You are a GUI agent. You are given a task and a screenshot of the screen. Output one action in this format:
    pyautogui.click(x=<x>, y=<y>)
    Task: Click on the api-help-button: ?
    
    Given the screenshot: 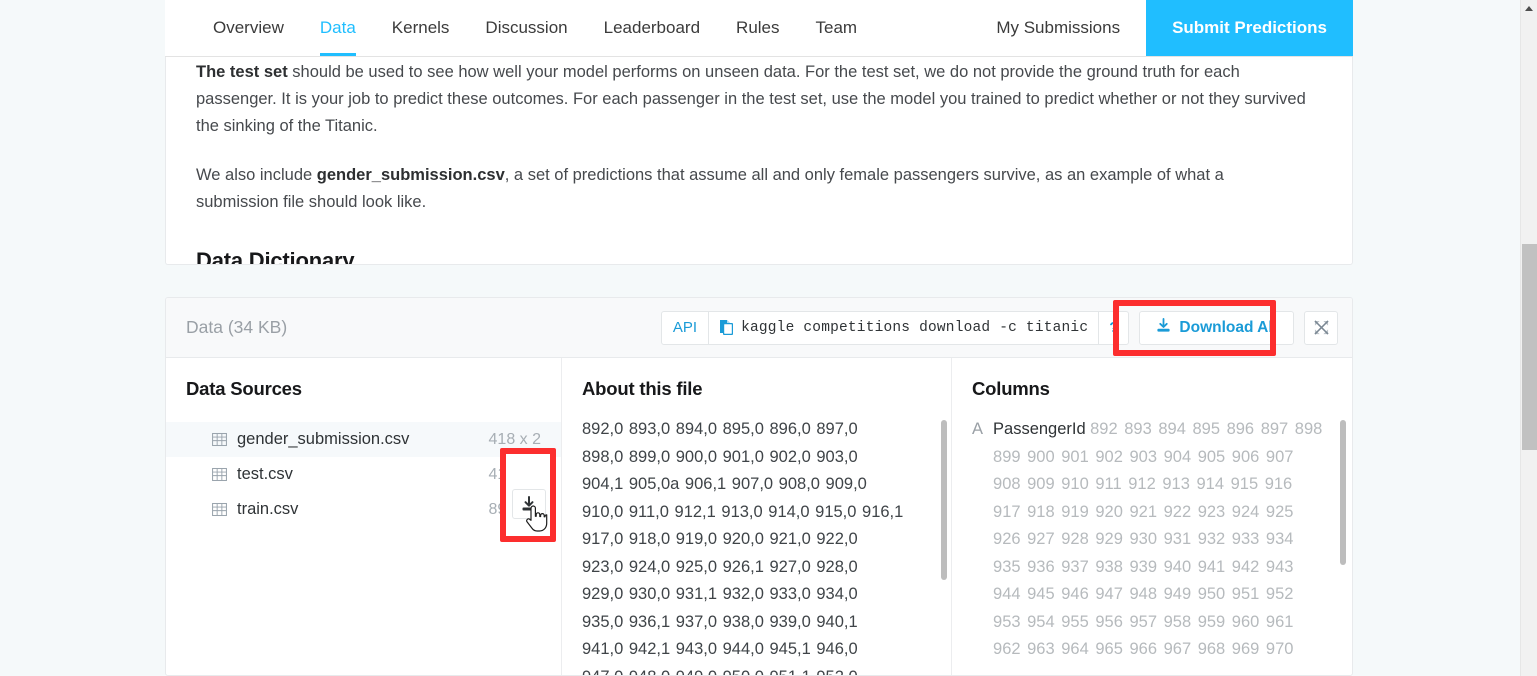 What is the action you would take?
    pyautogui.click(x=1113, y=327)
    